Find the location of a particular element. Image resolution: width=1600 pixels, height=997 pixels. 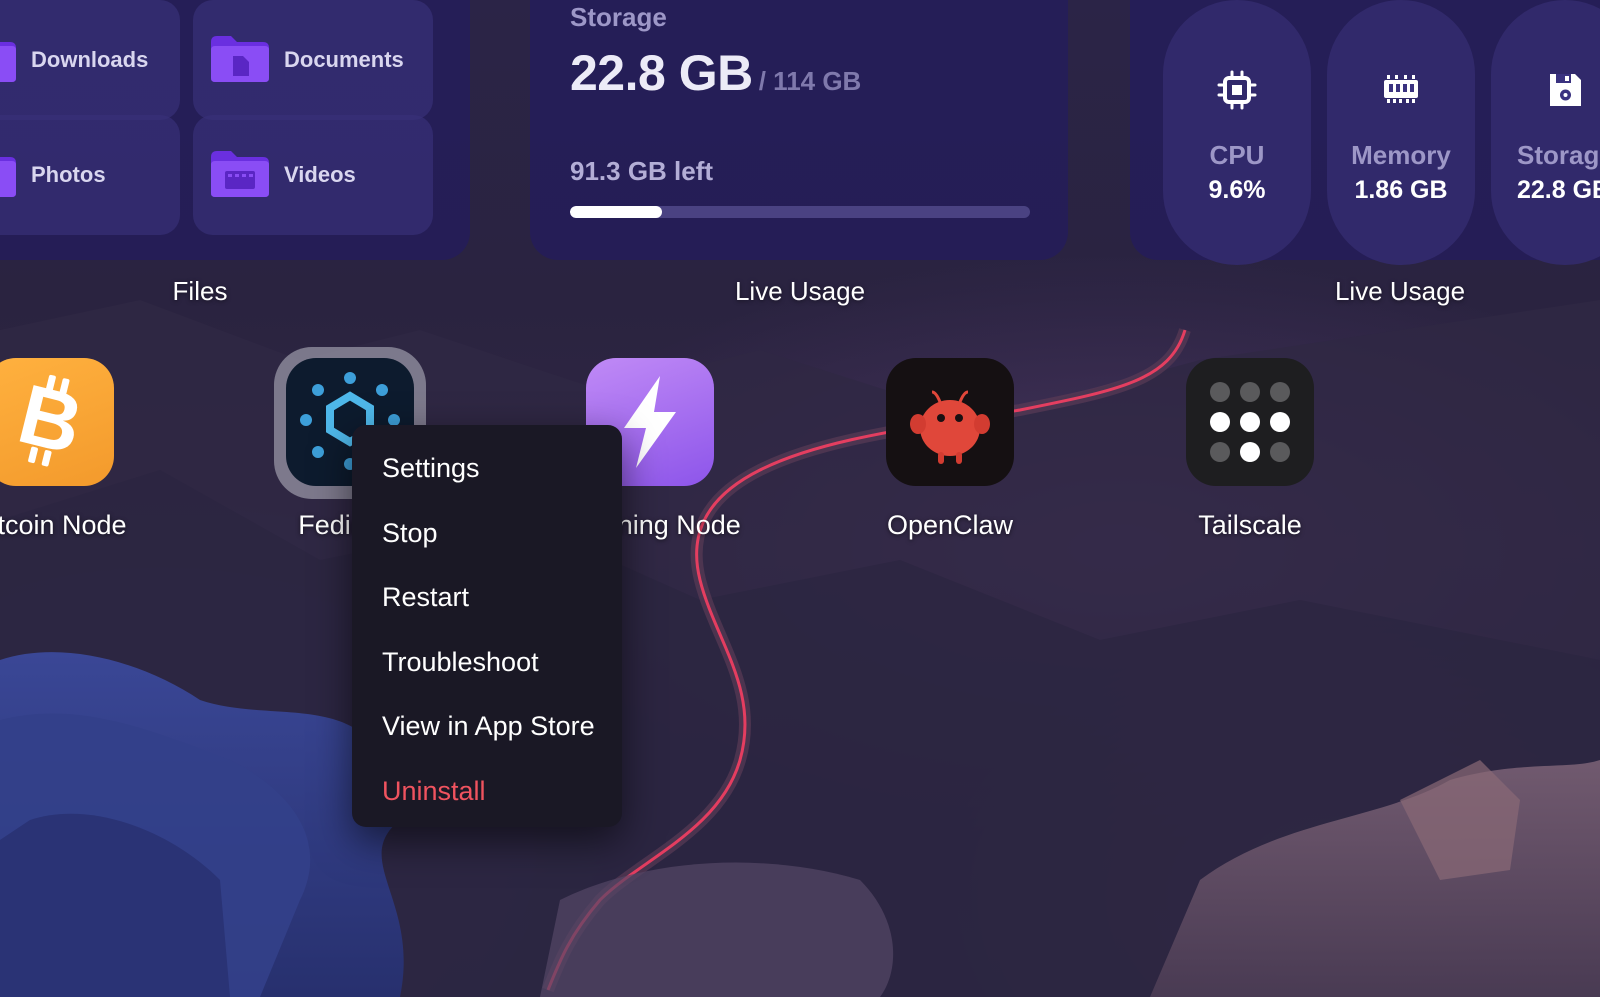

folder-label: Photos is located at coordinates (68, 174).